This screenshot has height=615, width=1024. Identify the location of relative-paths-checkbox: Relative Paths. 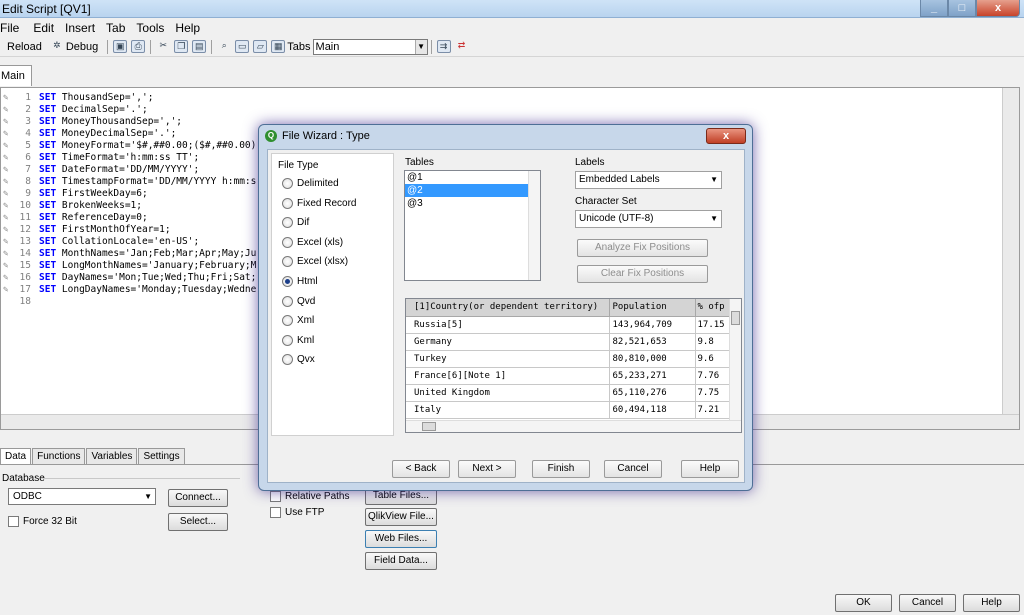
(309, 496).